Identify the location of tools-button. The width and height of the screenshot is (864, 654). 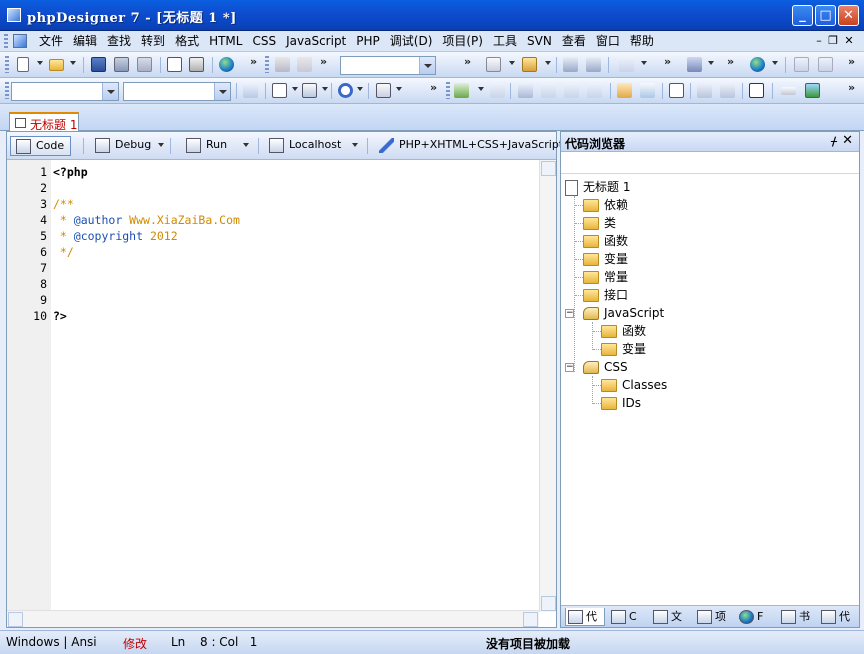
(695, 64).